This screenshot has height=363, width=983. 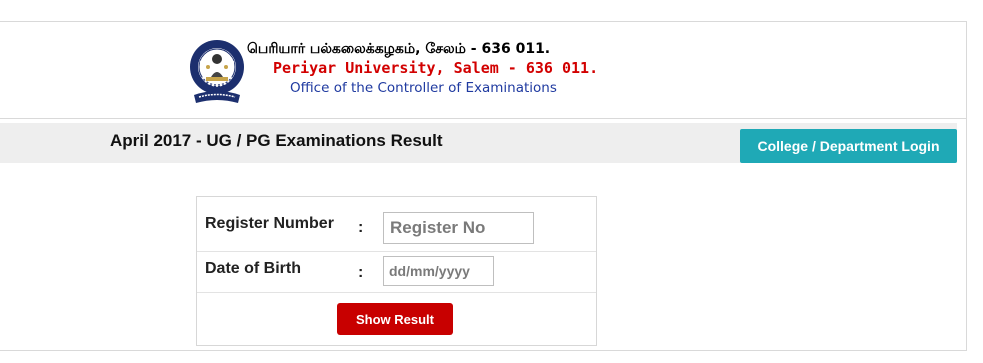 I want to click on register-number-row: Register Number :, so click(x=396, y=224).